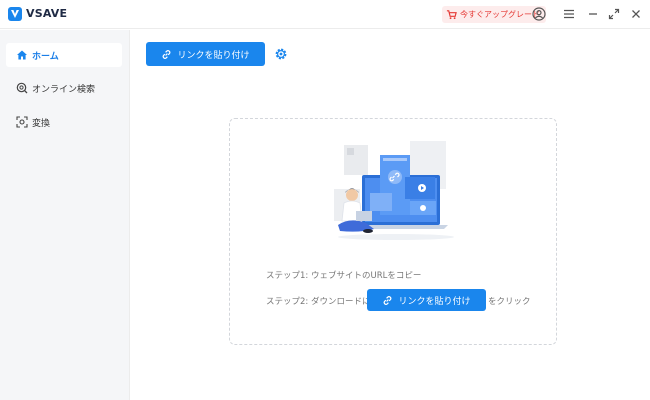 The height and width of the screenshot is (400, 650). I want to click on menu-icon, so click(569, 14).